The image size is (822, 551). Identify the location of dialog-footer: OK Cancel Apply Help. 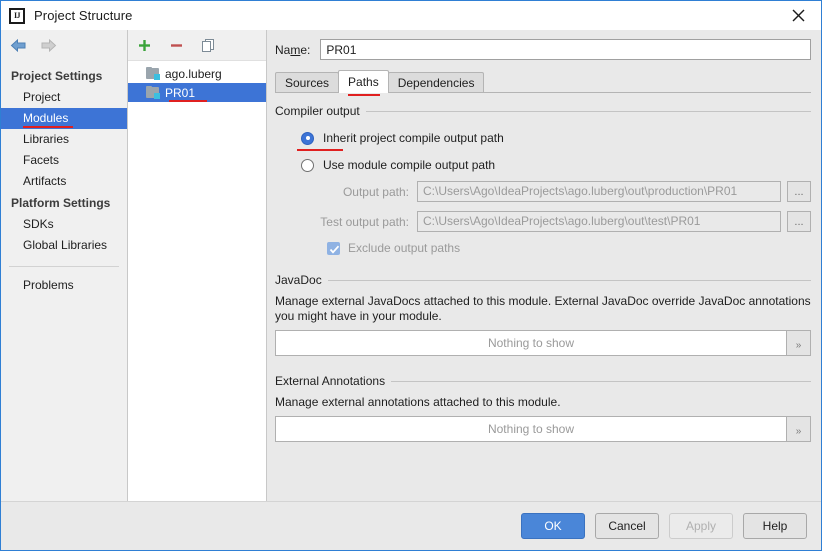
(411, 525).